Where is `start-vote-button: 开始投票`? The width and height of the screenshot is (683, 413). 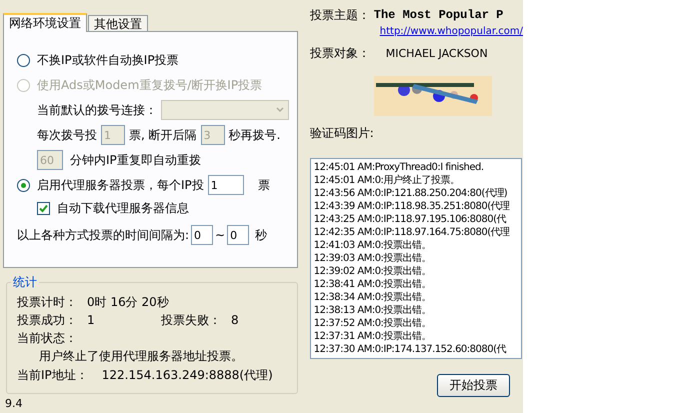
start-vote-button: 开始投票 is located at coordinates (473, 385).